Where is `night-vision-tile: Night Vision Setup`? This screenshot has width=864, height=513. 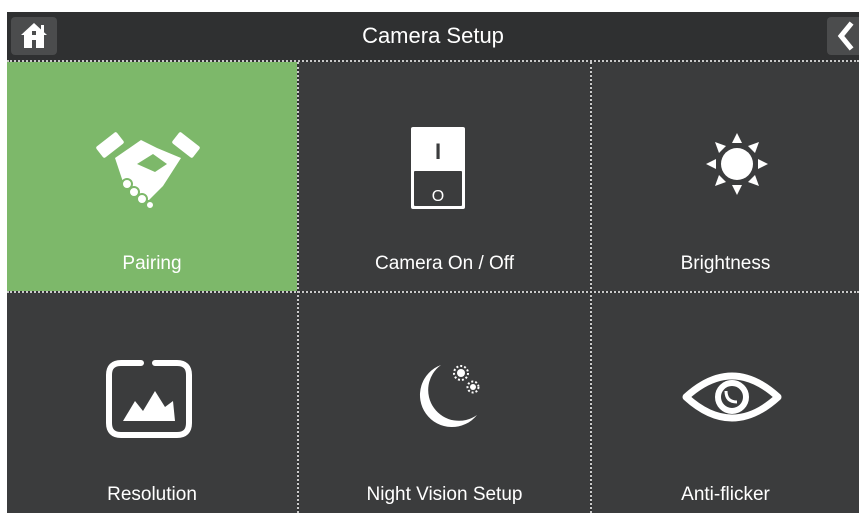 night-vision-tile: Night Vision Setup is located at coordinates (444, 403).